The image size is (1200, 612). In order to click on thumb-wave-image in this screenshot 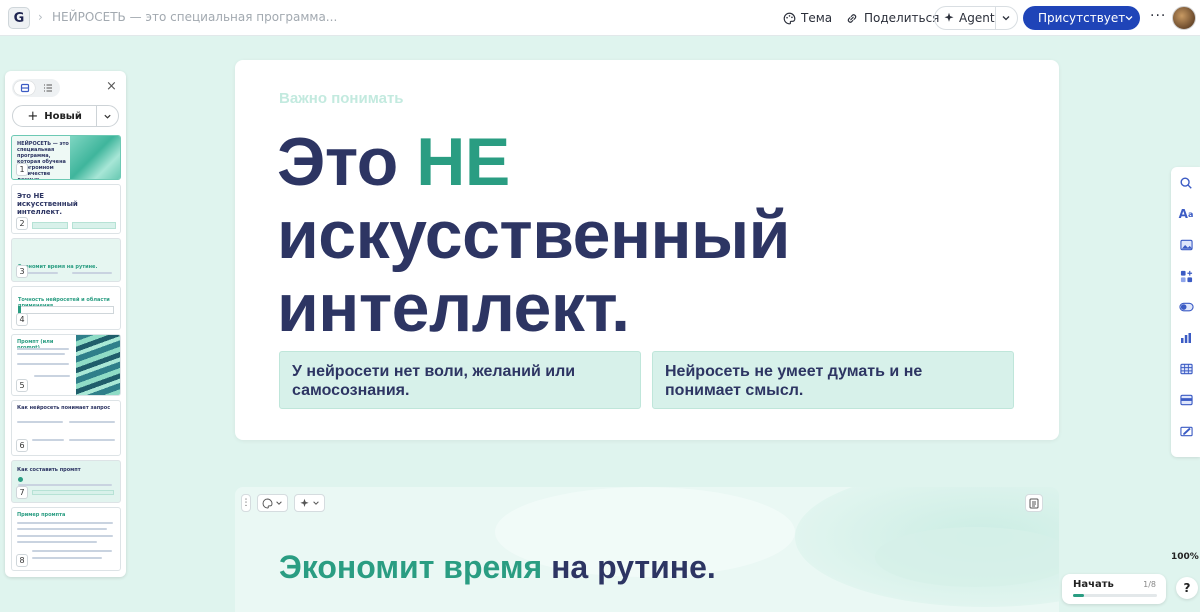, I will do `click(98, 365)`.